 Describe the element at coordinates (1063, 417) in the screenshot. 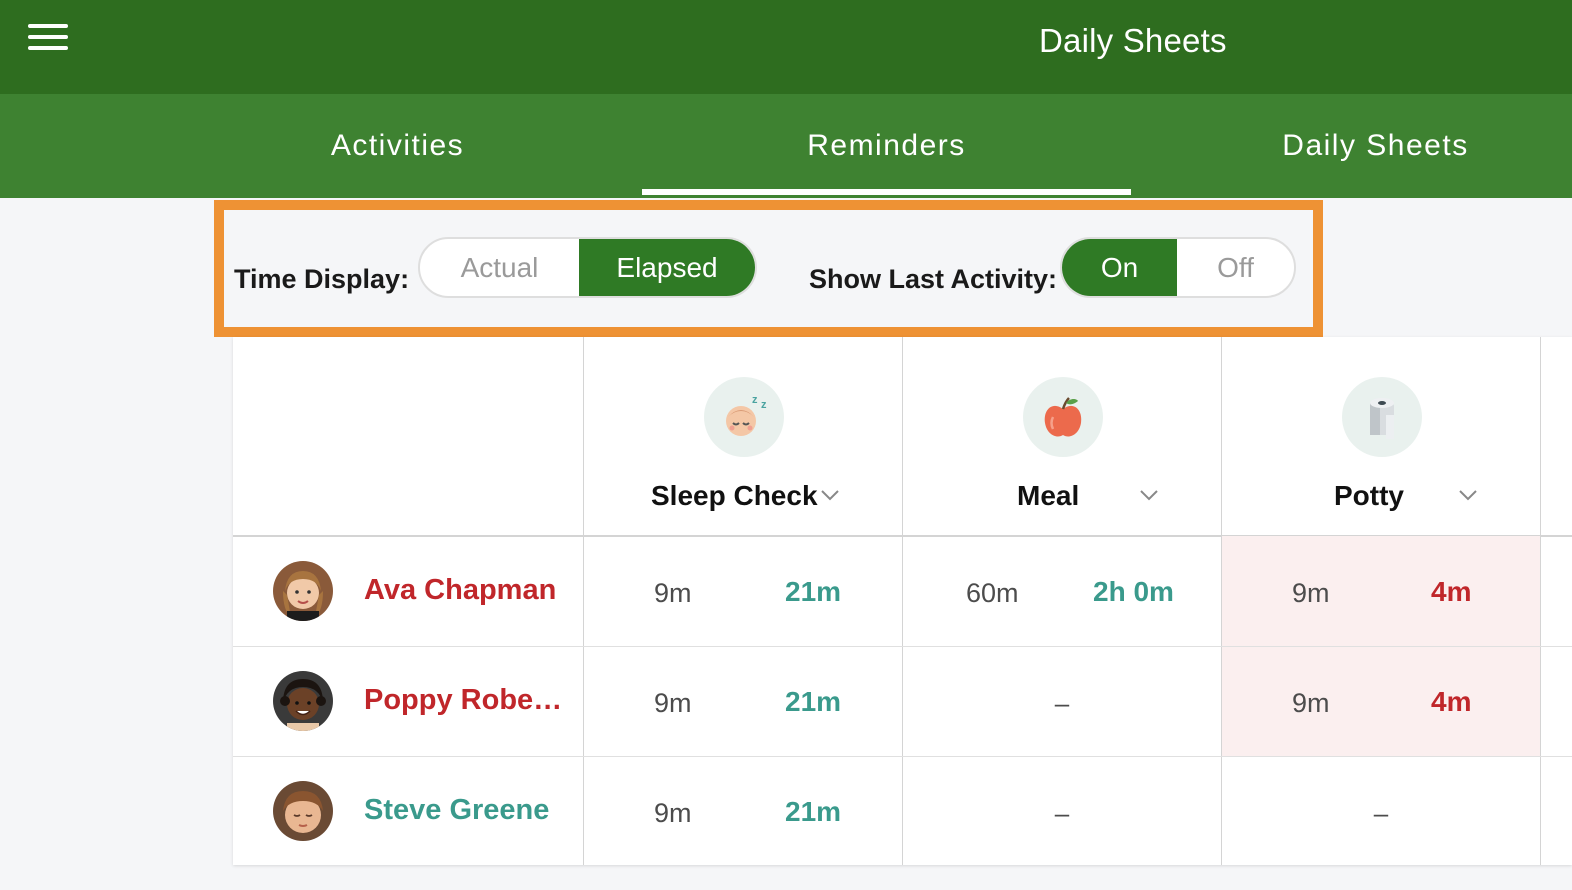

I see `apple-icon` at that location.